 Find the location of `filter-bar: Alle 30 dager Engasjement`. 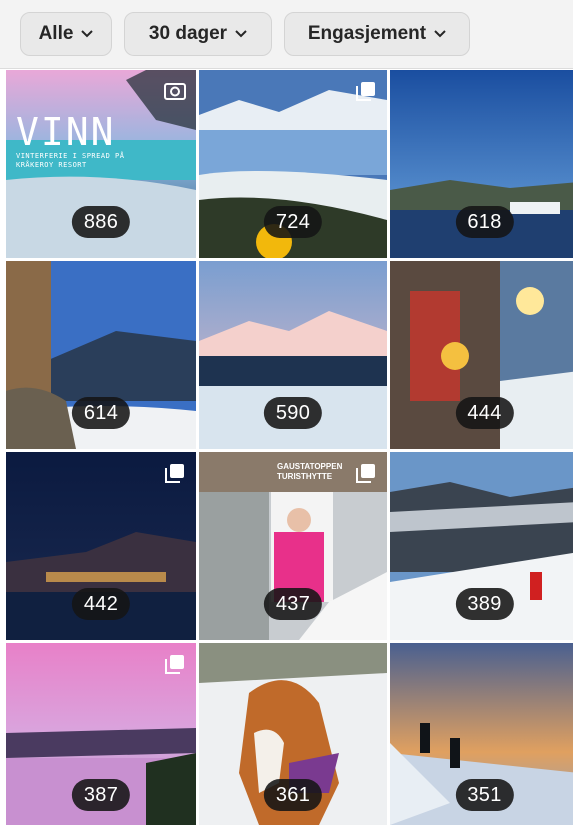

filter-bar: Alle 30 dager Engasjement is located at coordinates (286, 34).